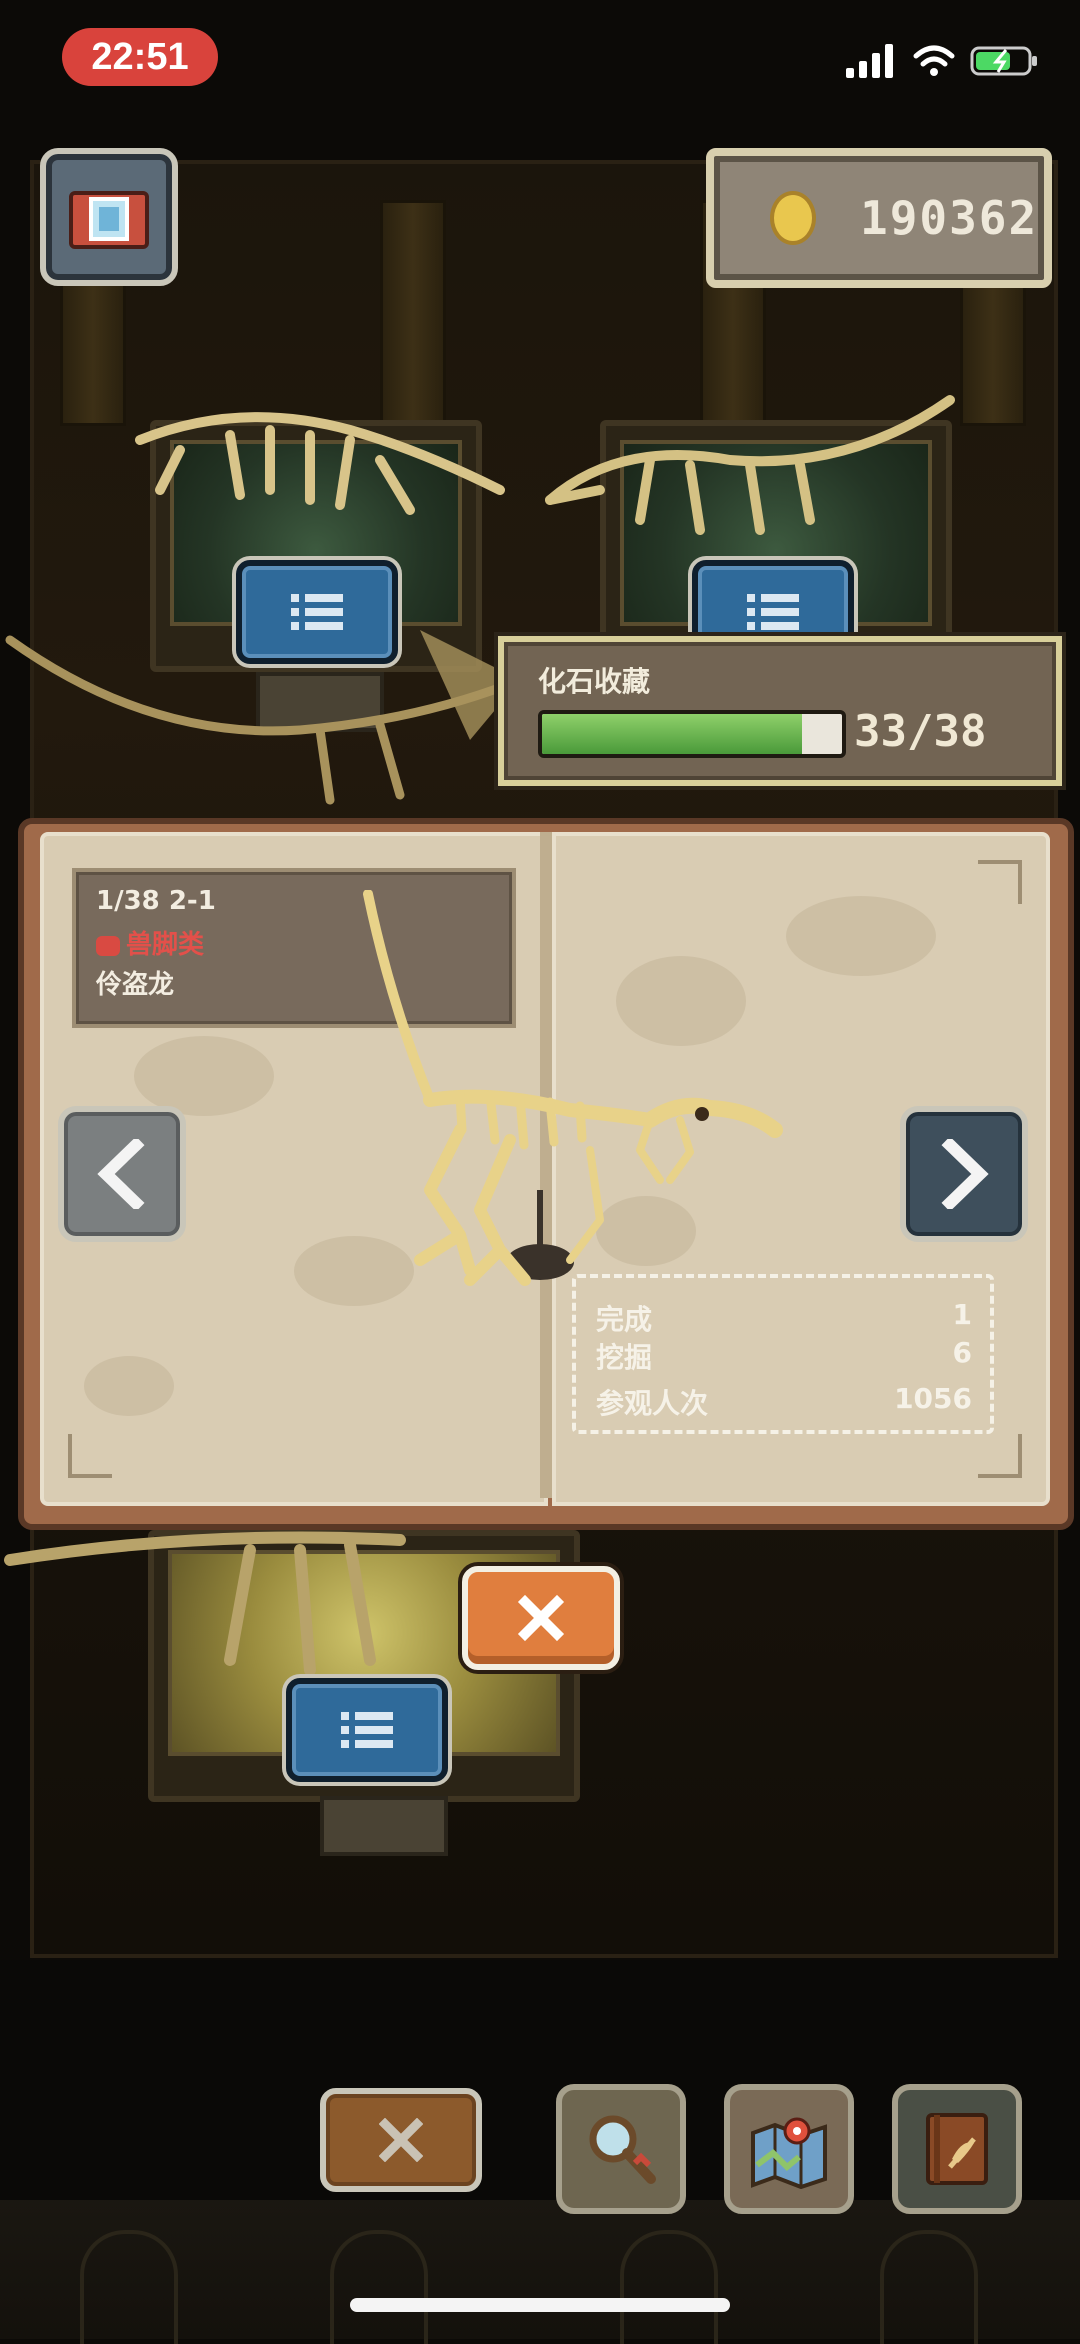  Describe the element at coordinates (594, 681) in the screenshot. I see `collection-title: 化石收藏` at that location.